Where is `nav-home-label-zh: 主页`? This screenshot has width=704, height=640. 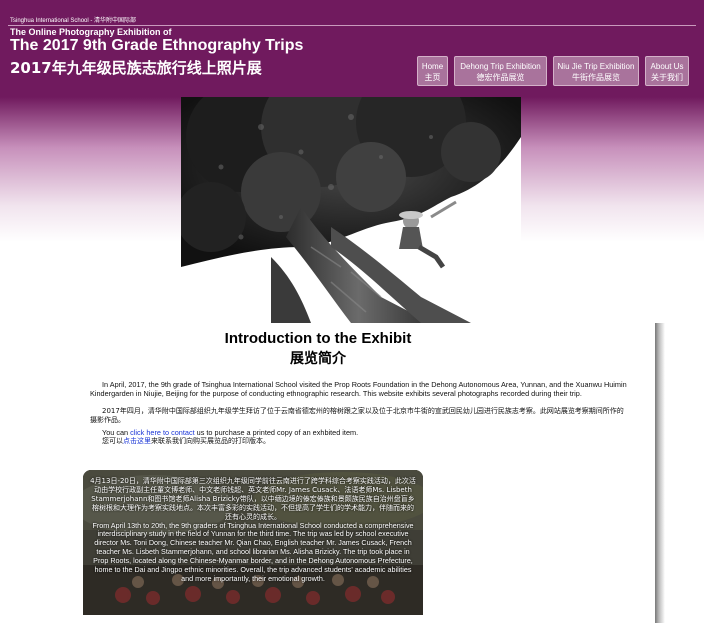 nav-home-label-zh: 主页 is located at coordinates (432, 77).